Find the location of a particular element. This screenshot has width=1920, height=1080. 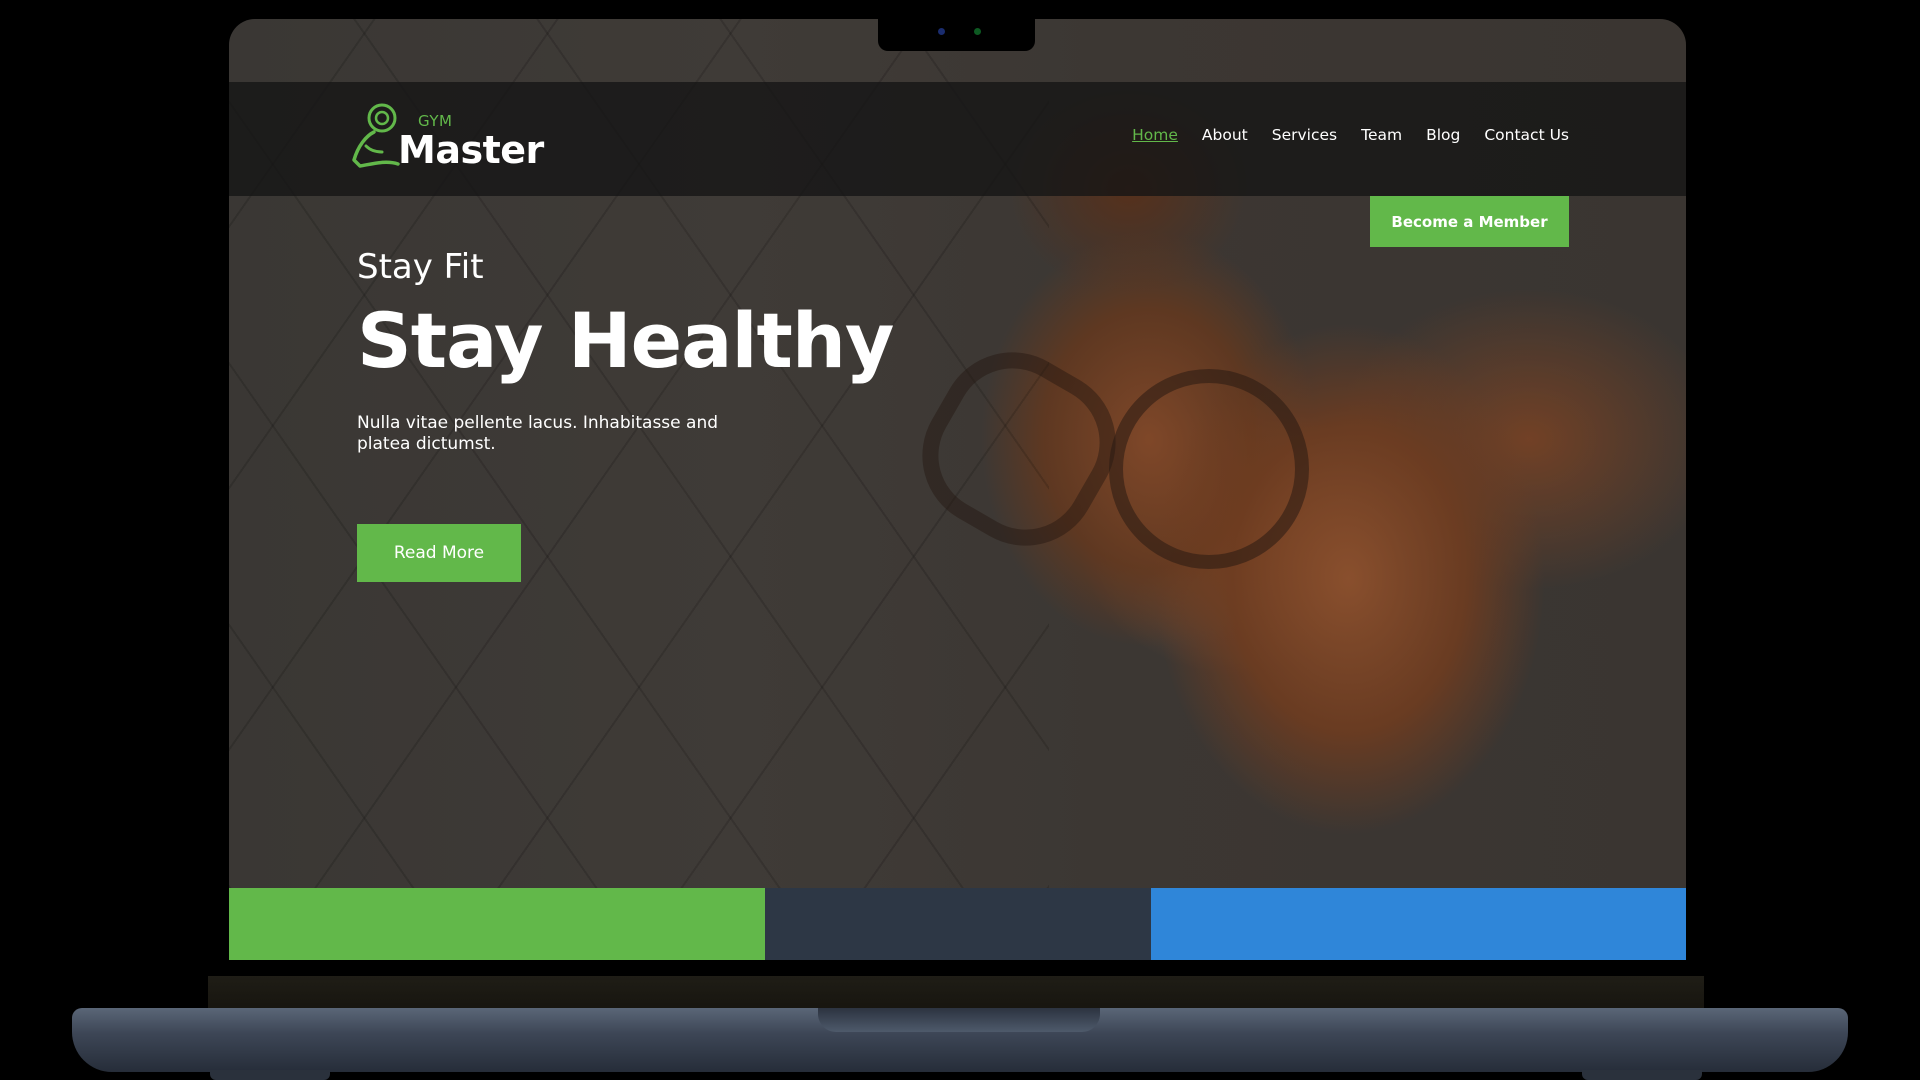

nav-link-home: Home is located at coordinates (1155, 135).